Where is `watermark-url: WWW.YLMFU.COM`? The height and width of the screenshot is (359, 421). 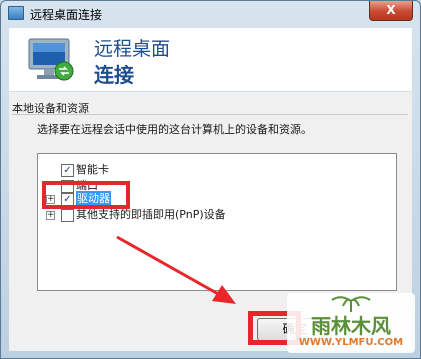 watermark-url: WWW.YLMFU.COM is located at coordinates (351, 342).